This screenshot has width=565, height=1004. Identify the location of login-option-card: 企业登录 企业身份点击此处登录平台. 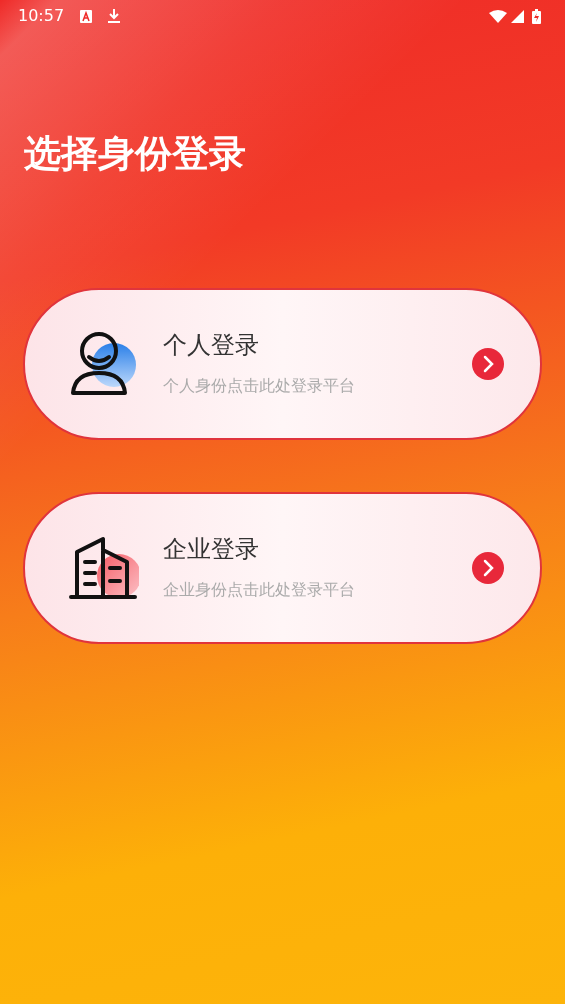
(282, 568).